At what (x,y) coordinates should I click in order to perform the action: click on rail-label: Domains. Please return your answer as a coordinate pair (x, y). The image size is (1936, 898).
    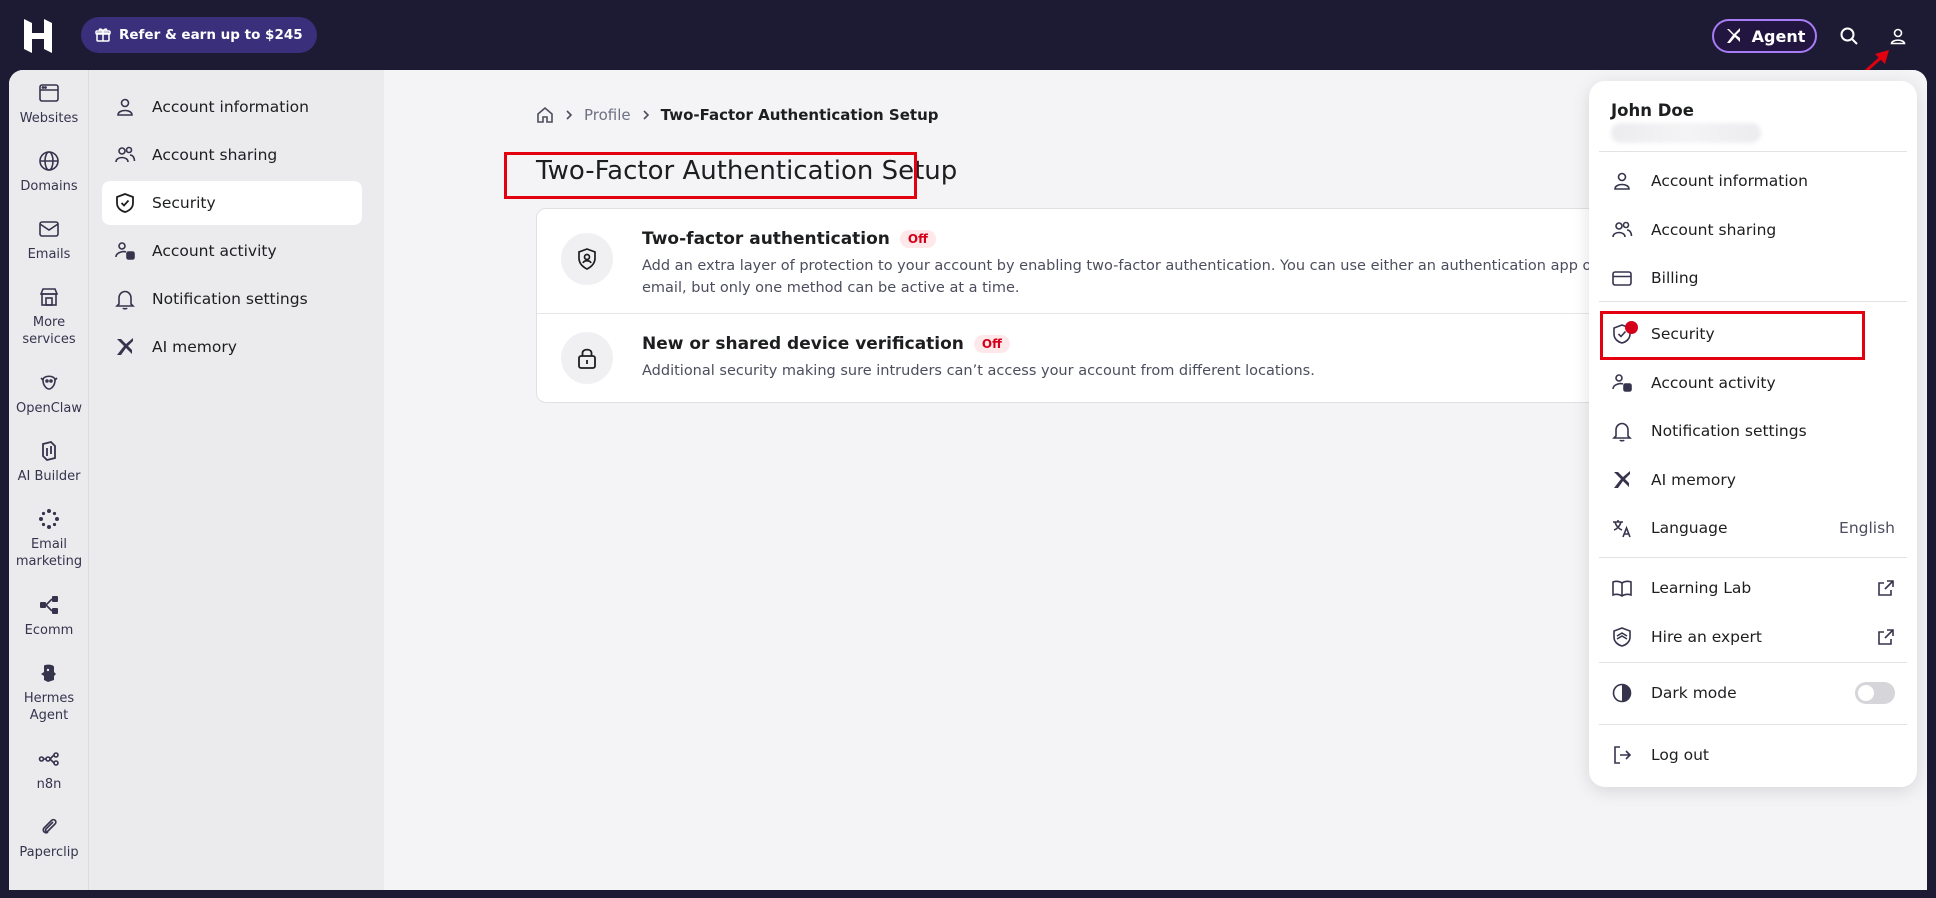
    Looking at the image, I should click on (49, 186).